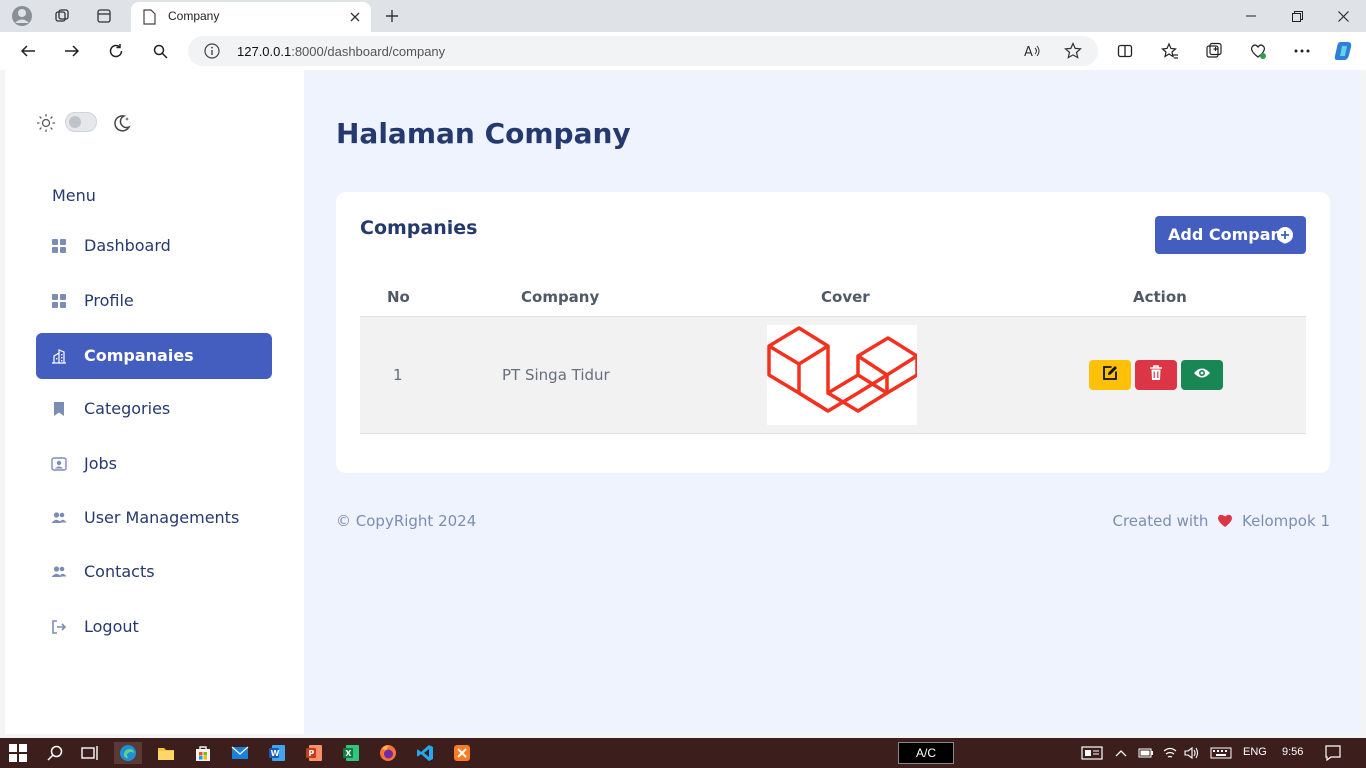  Describe the element at coordinates (1110, 375) in the screenshot. I see `edit-button` at that location.